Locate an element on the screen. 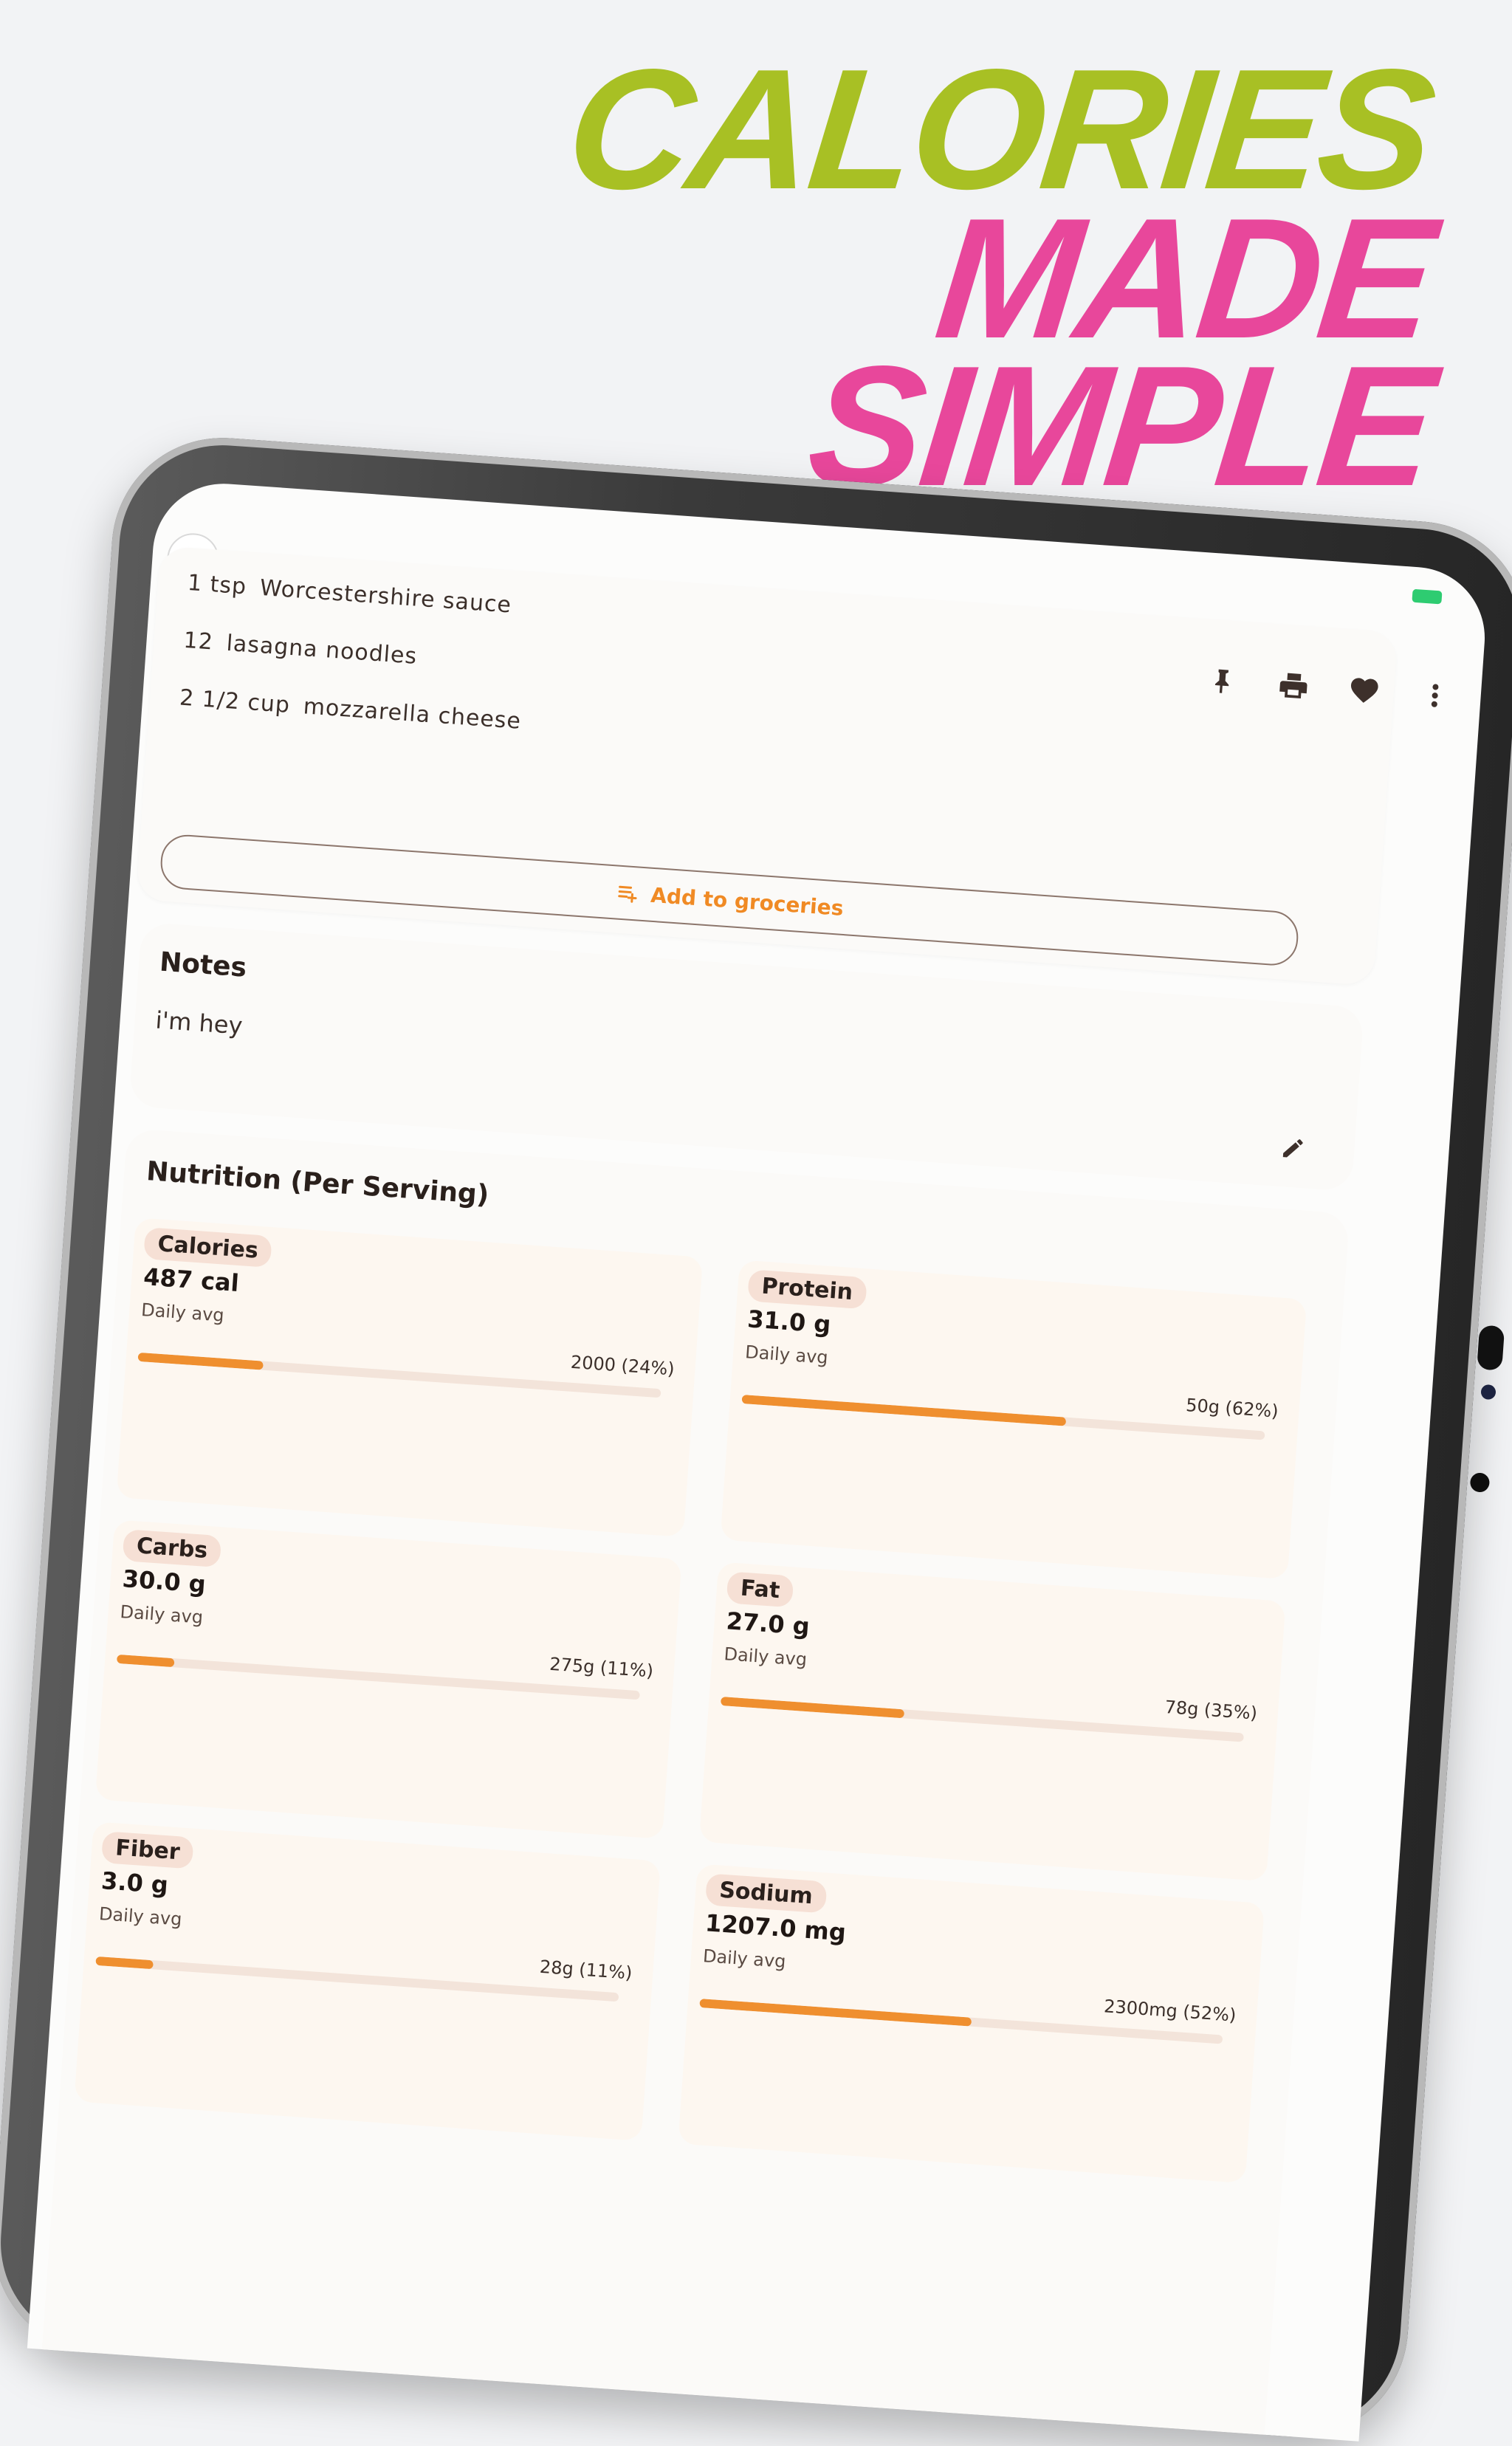 The height and width of the screenshot is (2446, 1512). nutrient-name: Sodium is located at coordinates (766, 1893).